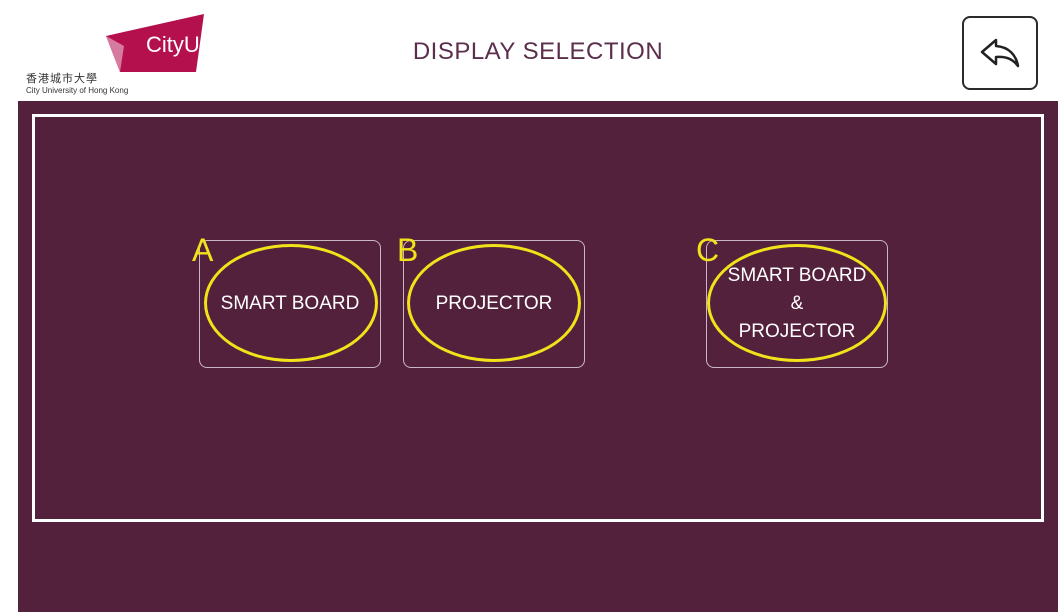  I want to click on smart-board-label: SMART BOARD, so click(290, 303).